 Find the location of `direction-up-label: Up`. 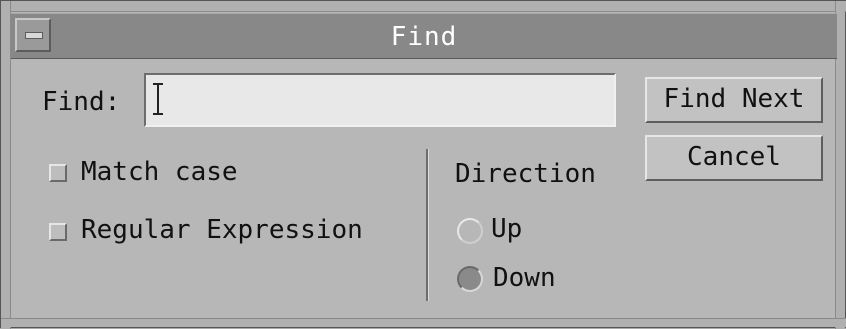

direction-up-label: Up is located at coordinates (507, 229).